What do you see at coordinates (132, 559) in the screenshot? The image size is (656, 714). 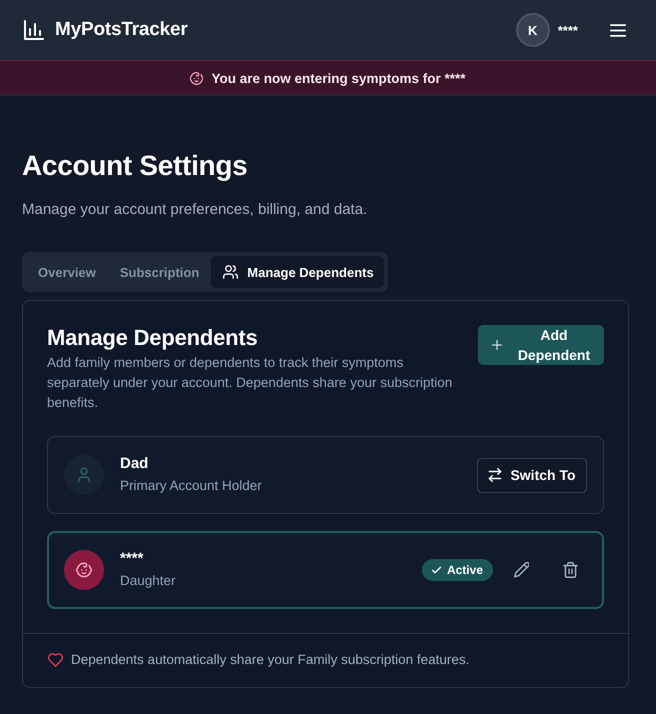 I see `dependent-name: ****` at bounding box center [132, 559].